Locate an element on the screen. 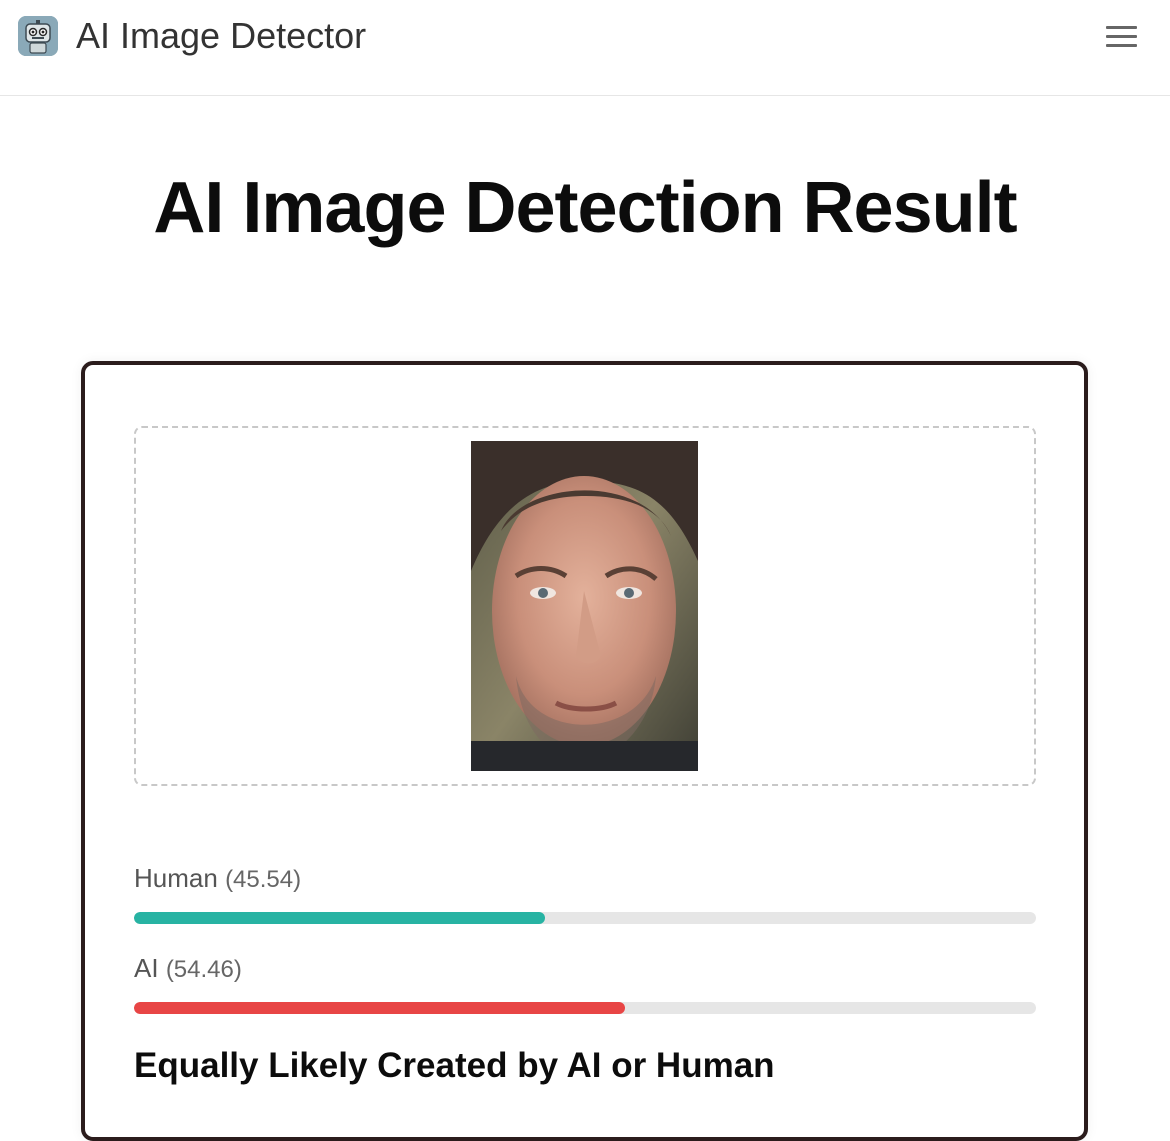 Image resolution: width=1170 pixels, height=1141 pixels. top-bar: AI Image Detector is located at coordinates (585, 48).